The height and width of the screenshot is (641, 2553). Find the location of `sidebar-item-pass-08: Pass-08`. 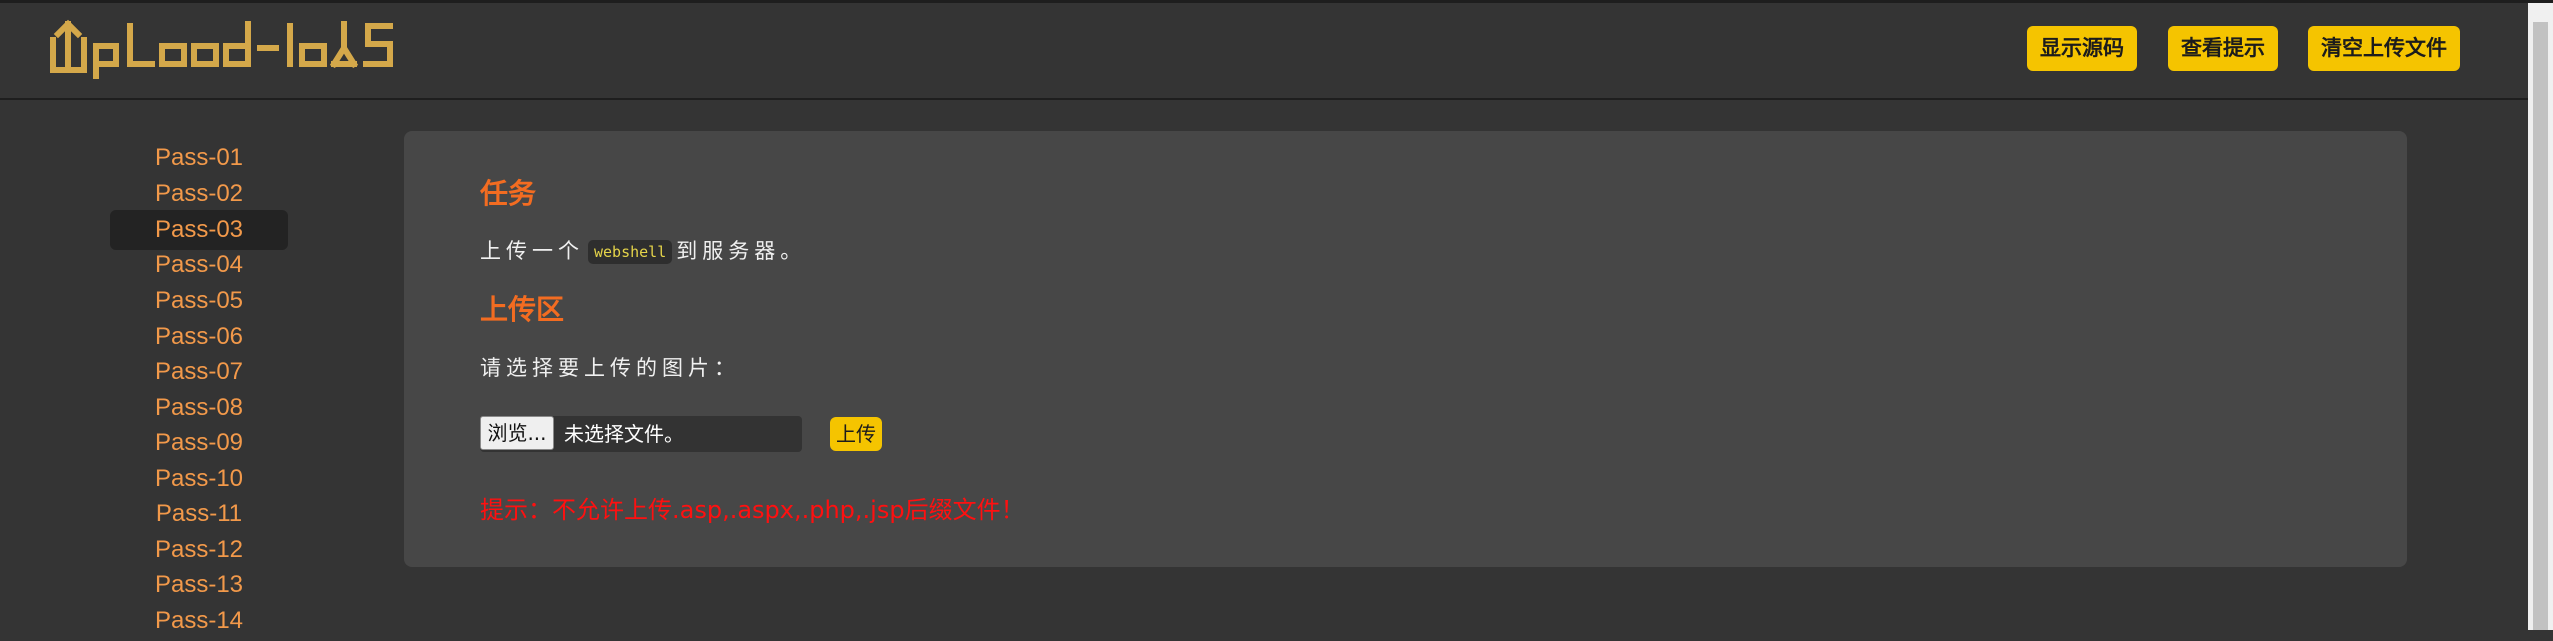

sidebar-item-pass-08: Pass-08 is located at coordinates (199, 408).